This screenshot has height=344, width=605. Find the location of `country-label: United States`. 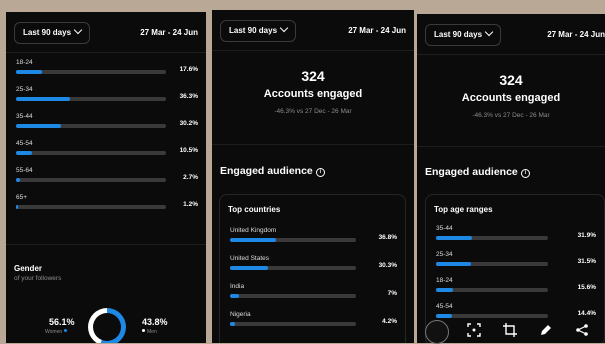

country-label: United States is located at coordinates (250, 258).